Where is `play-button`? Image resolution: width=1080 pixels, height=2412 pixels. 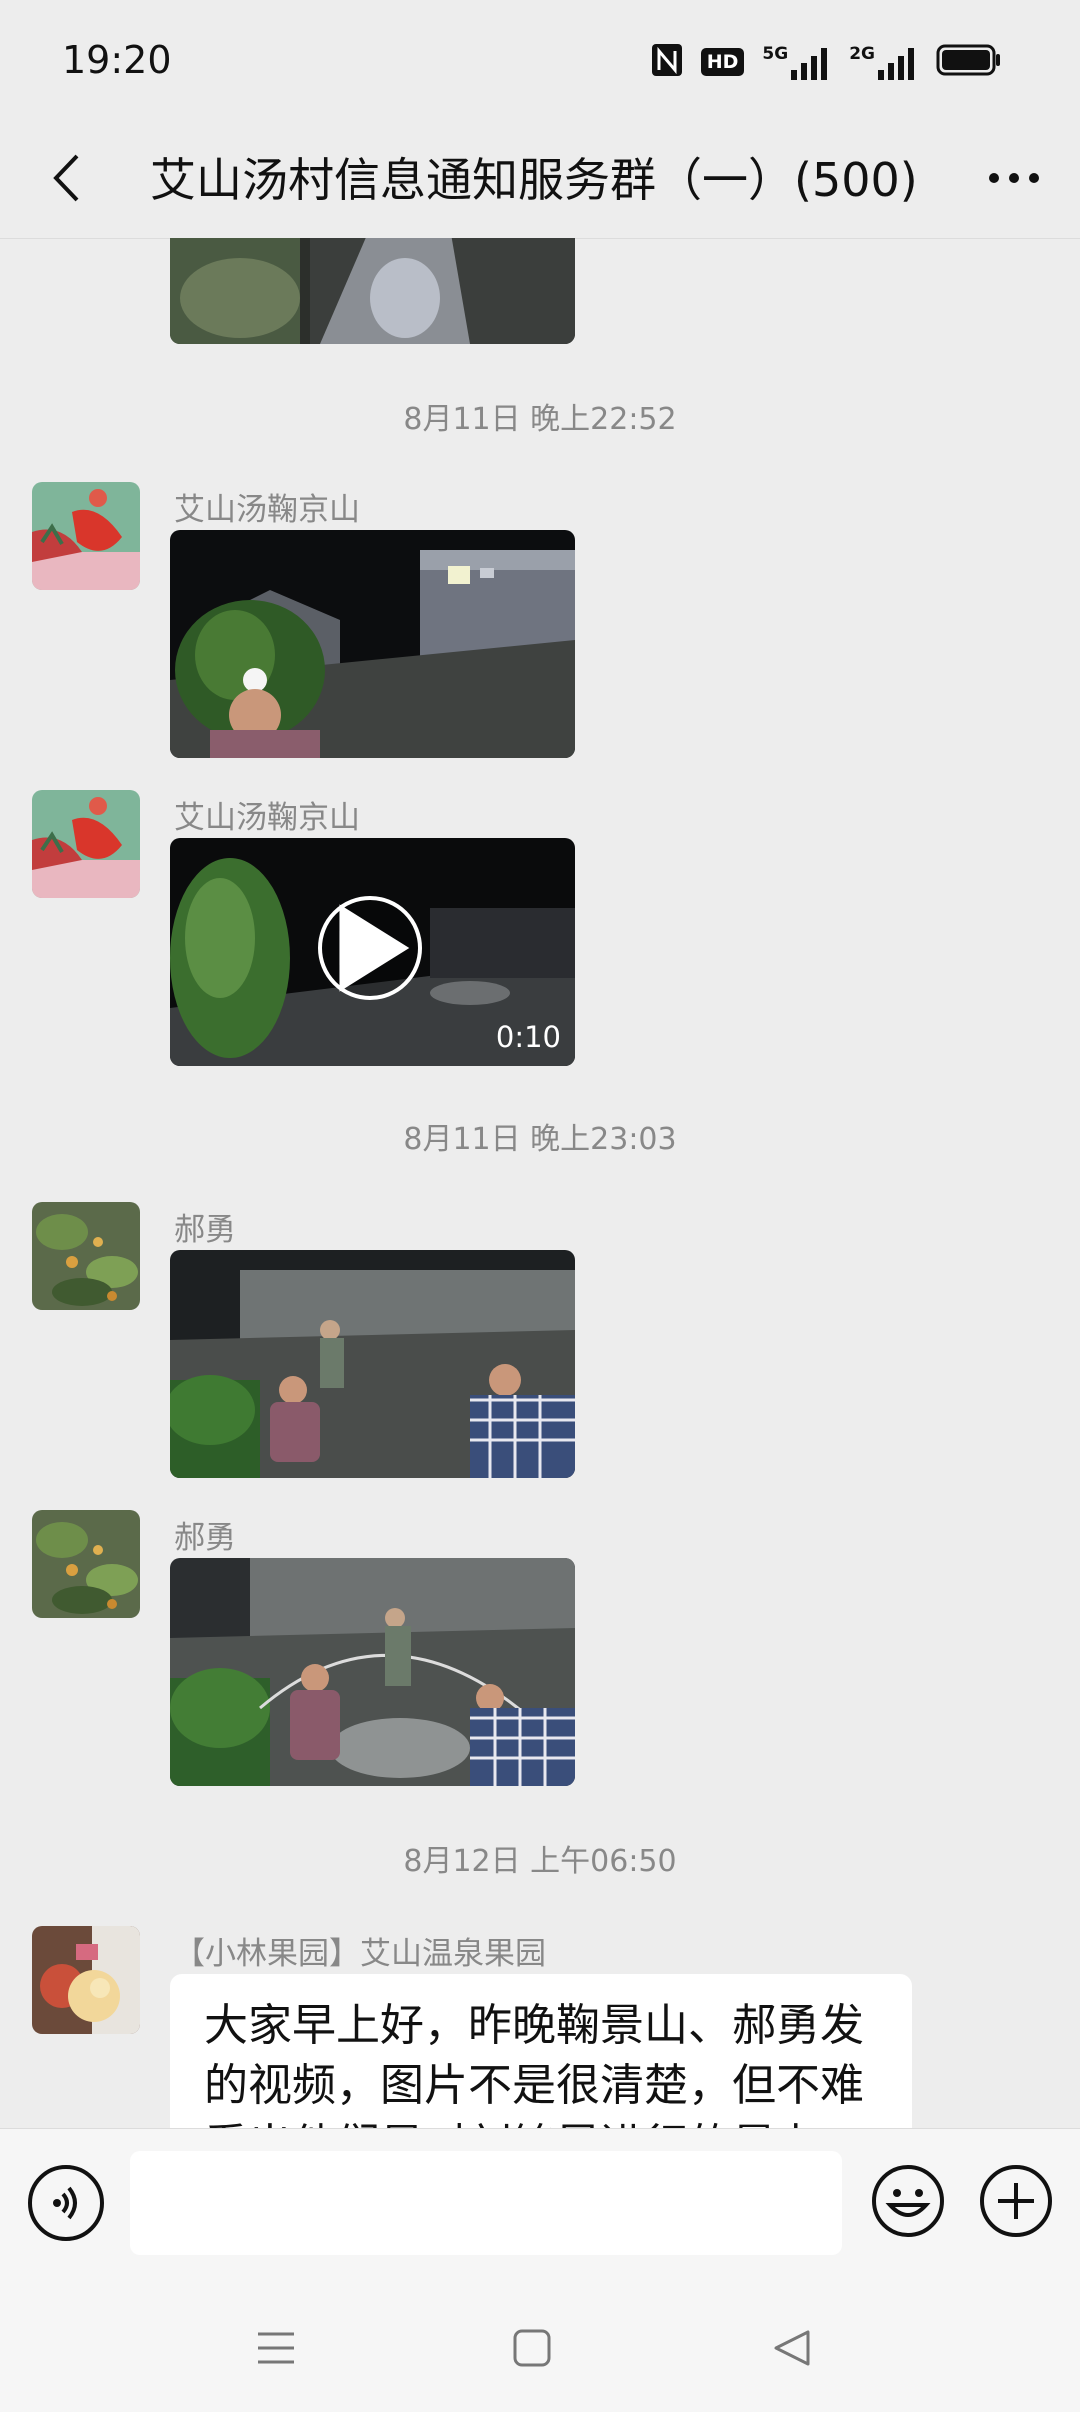 play-button is located at coordinates (370, 948).